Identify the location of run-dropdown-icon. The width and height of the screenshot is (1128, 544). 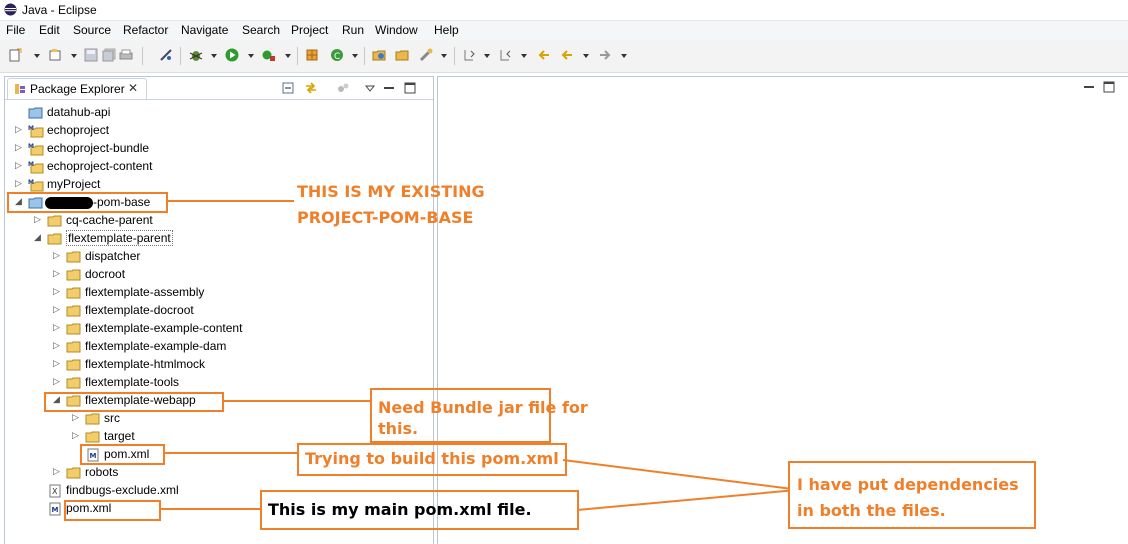
(251, 56).